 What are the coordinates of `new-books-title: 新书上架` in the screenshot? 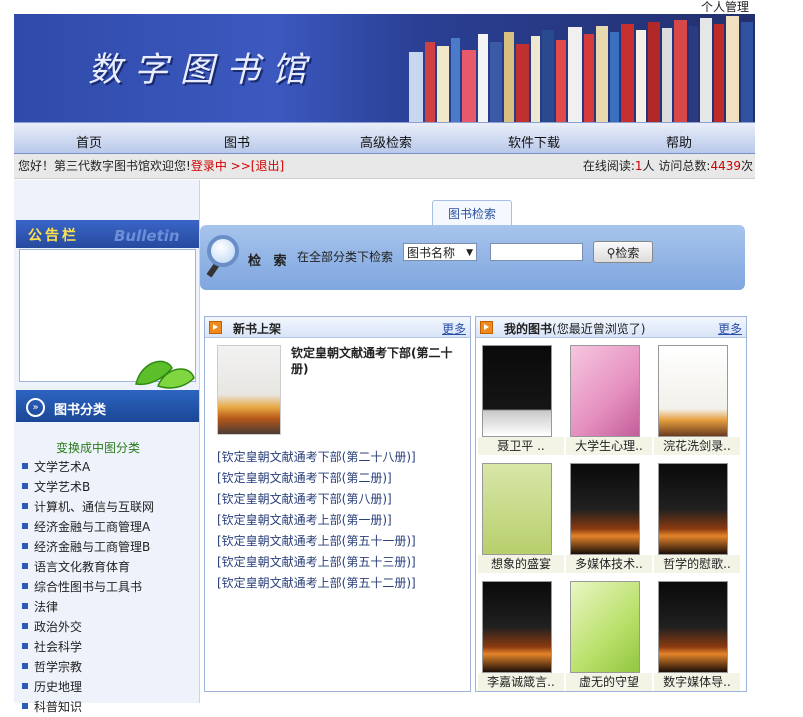 It's located at (257, 329).